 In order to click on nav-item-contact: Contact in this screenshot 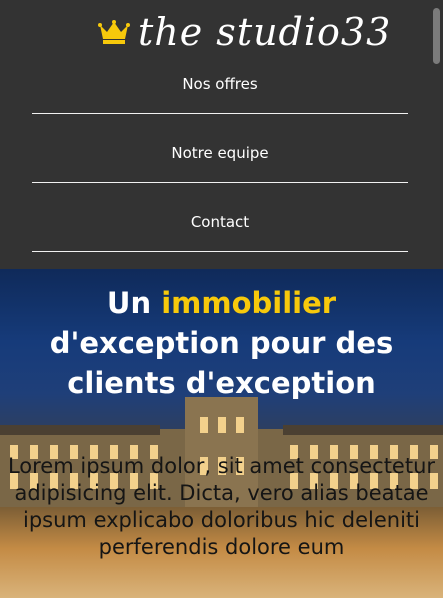, I will do `click(220, 222)`.